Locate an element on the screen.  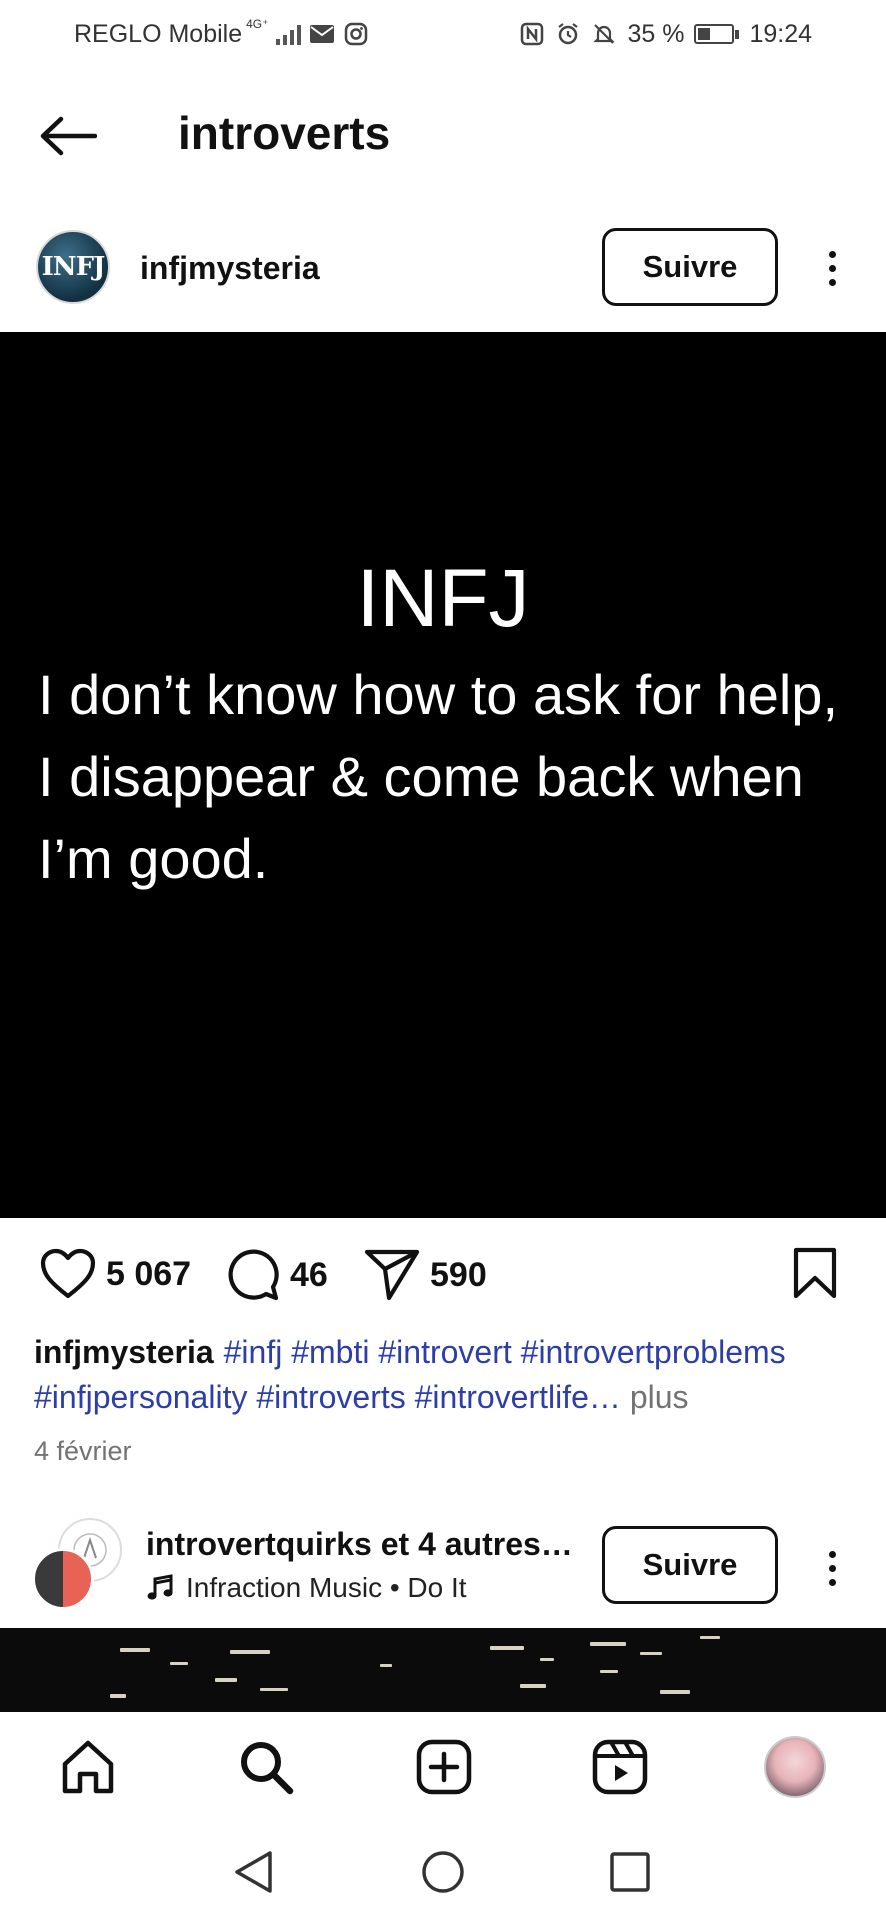
post-actions: 5 067 46 590 is located at coordinates (443, 1275).